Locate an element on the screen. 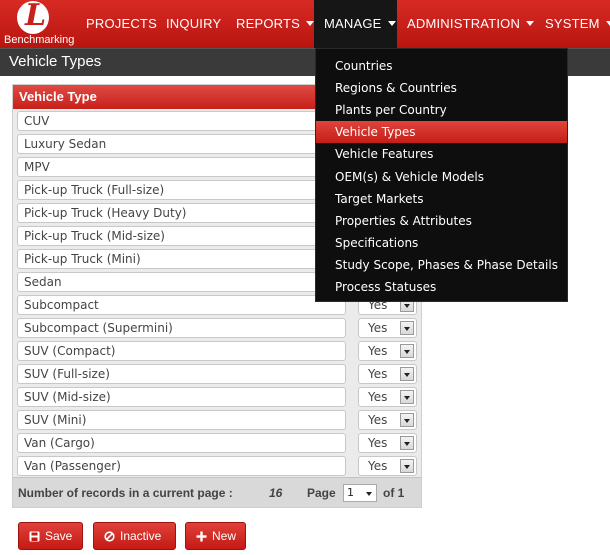  menu-item-oem-vehicle-models: OEM(s) & Vehicle Models is located at coordinates (441, 177).